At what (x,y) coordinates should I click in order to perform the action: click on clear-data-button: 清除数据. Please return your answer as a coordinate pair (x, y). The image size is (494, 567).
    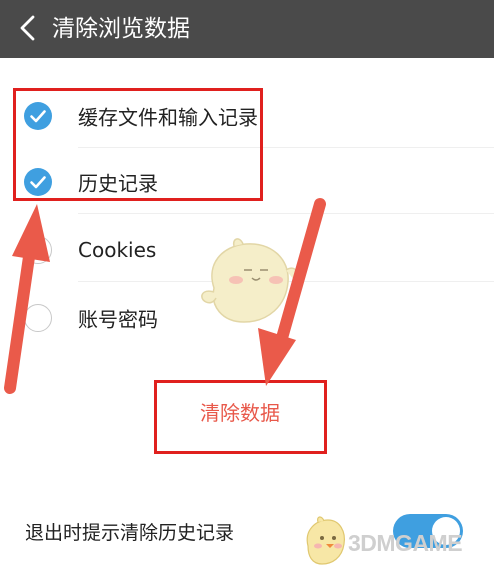
    Looking at the image, I should click on (240, 417).